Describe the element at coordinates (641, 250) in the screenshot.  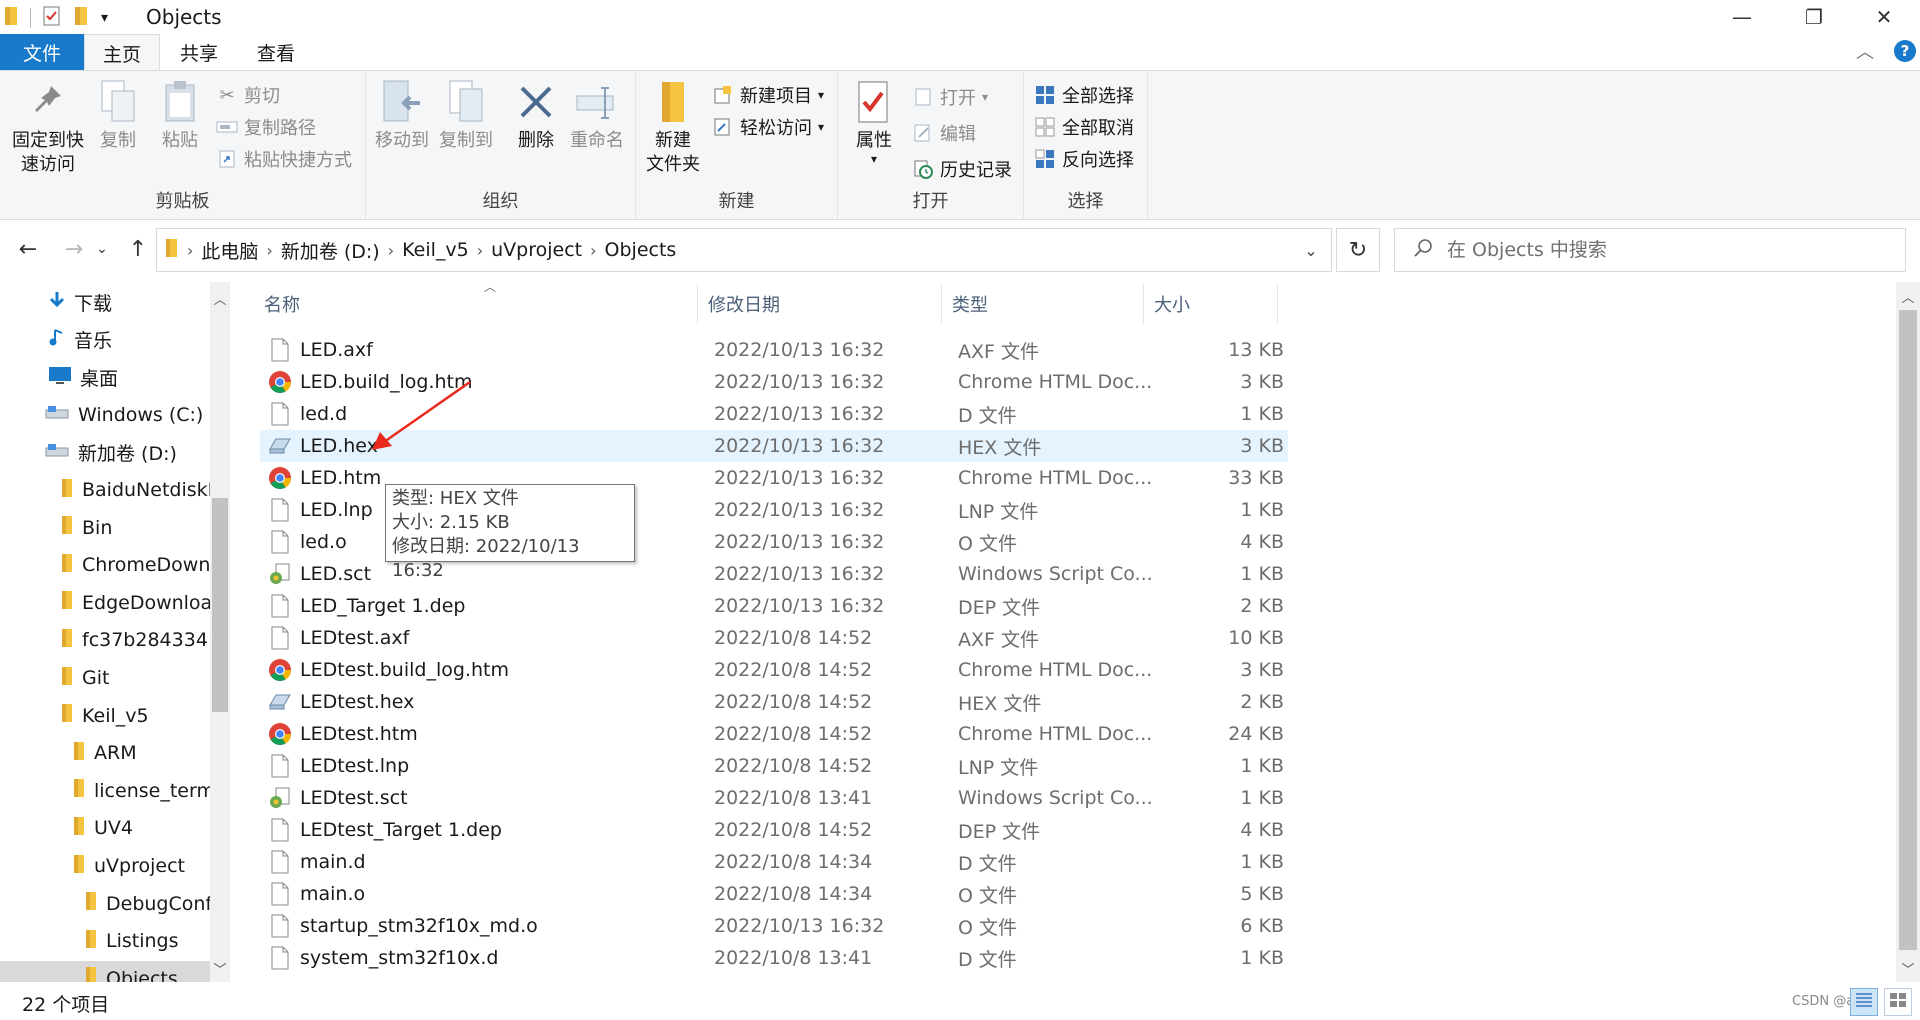
I see `breadcrumb-item: Objects` at that location.